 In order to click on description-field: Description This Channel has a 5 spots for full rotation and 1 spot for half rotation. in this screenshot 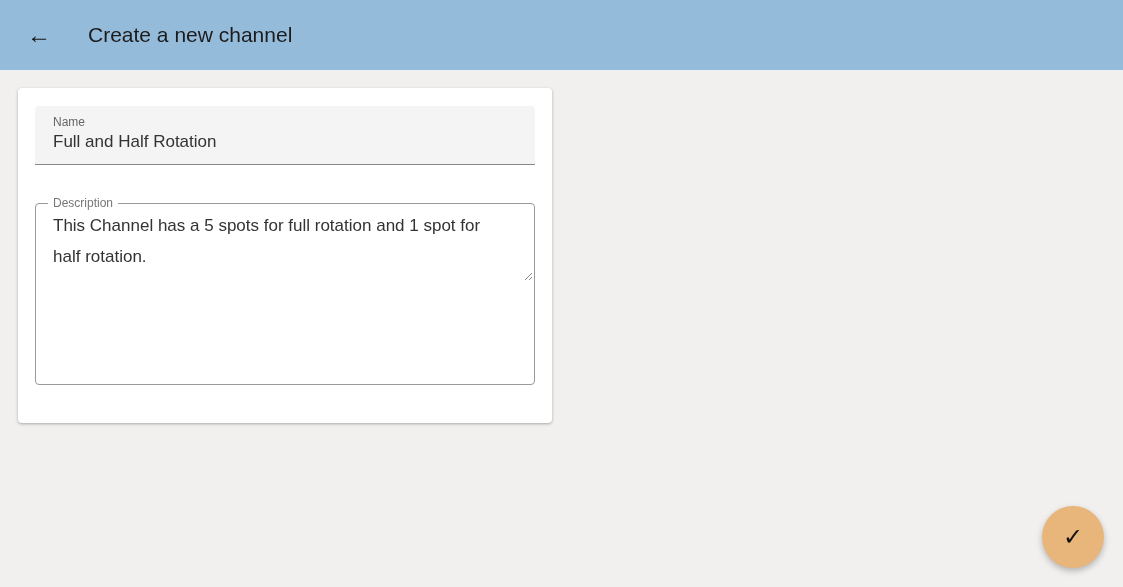, I will do `click(285, 290)`.